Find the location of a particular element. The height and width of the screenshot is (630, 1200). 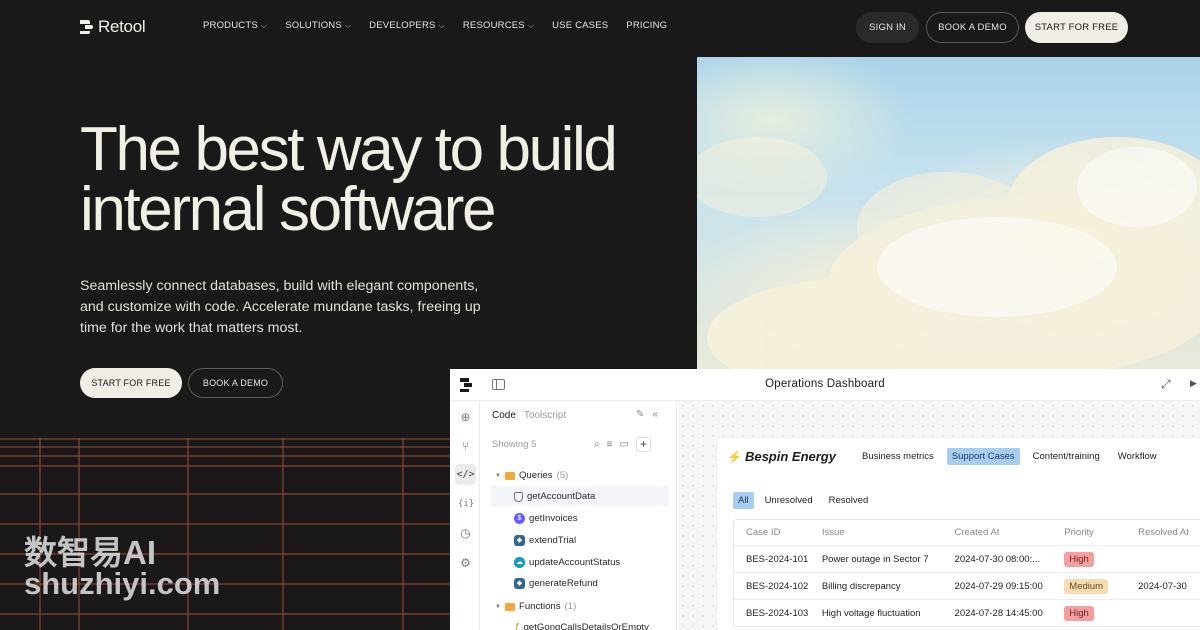

function-icon: ƒ is located at coordinates (517, 626).